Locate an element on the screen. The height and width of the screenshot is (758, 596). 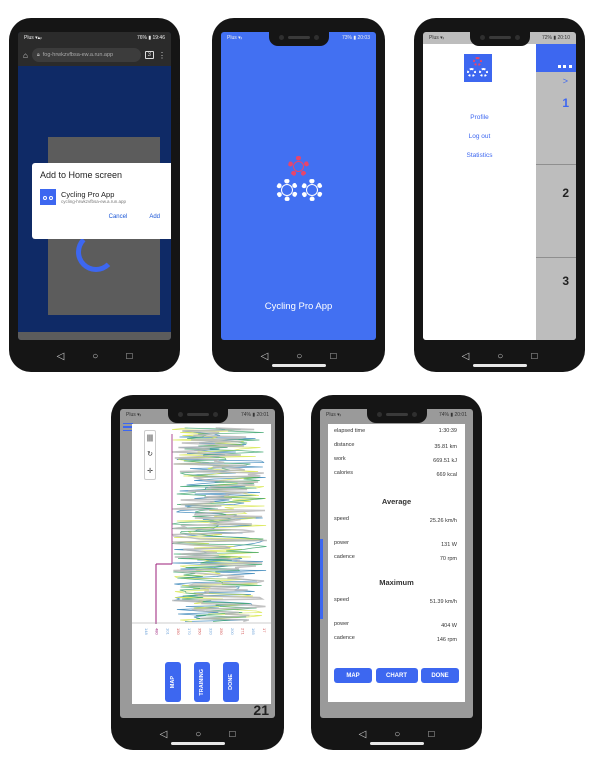
status-left: Plus ▾▴ᵢₗ is located at coordinates (33, 38).